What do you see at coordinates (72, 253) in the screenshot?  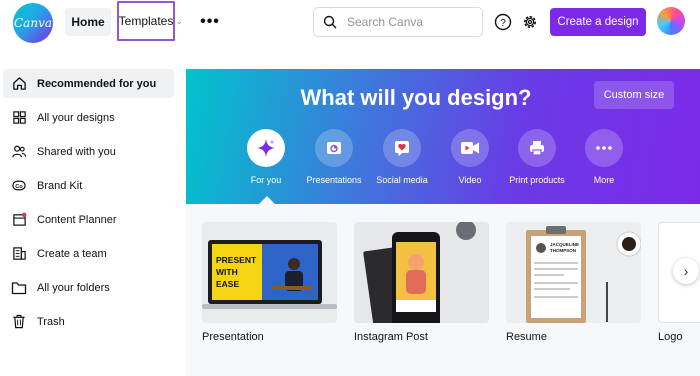 I see `sidebar-item-label: Create a team` at bounding box center [72, 253].